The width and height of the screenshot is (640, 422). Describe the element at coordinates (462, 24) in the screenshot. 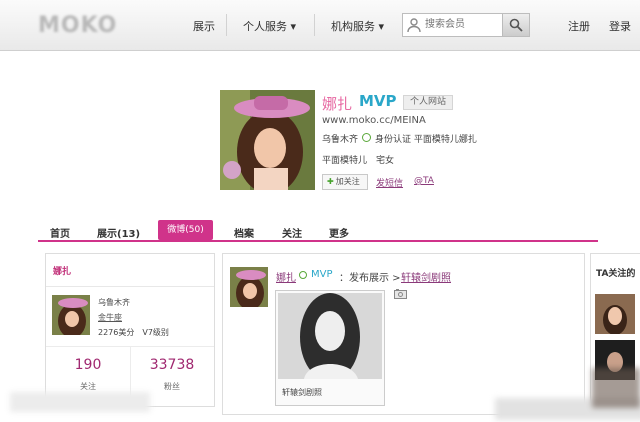

I see `search-input` at that location.